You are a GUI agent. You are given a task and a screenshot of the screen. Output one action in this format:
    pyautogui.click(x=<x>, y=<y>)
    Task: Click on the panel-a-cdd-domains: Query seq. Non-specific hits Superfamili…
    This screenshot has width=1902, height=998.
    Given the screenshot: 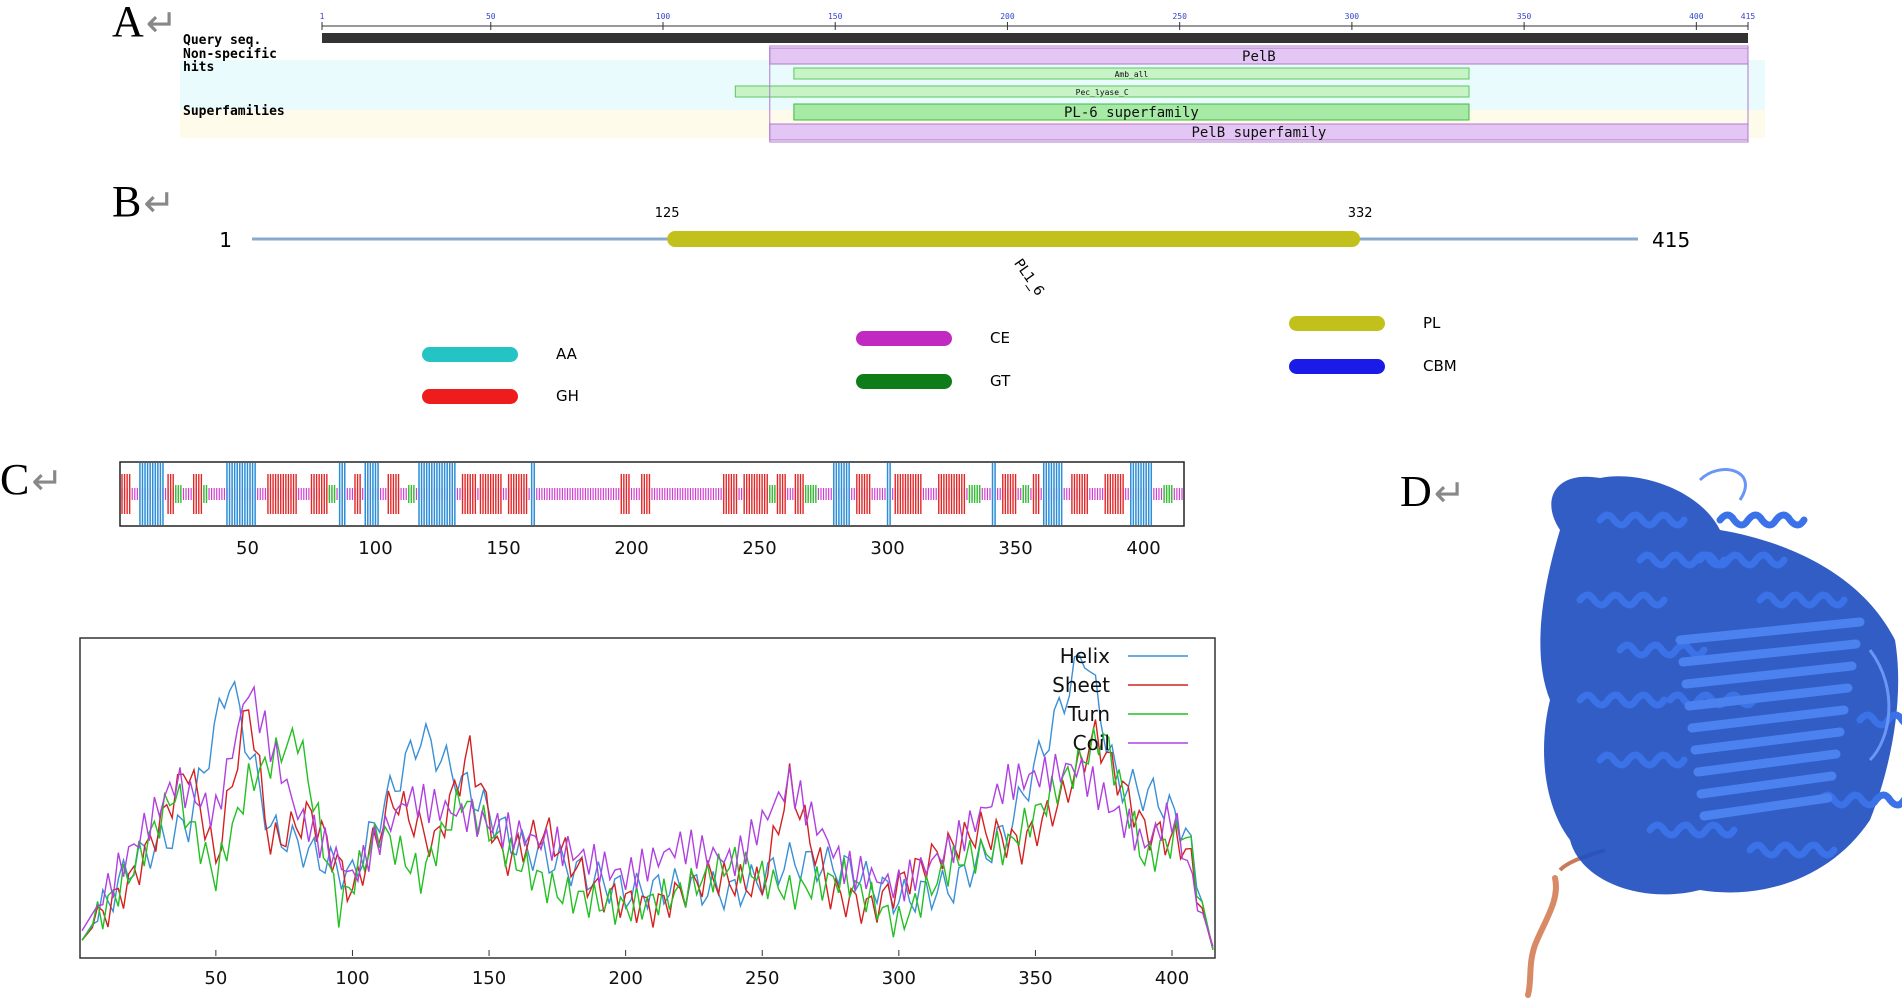 What is the action you would take?
    pyautogui.click(x=972, y=77)
    